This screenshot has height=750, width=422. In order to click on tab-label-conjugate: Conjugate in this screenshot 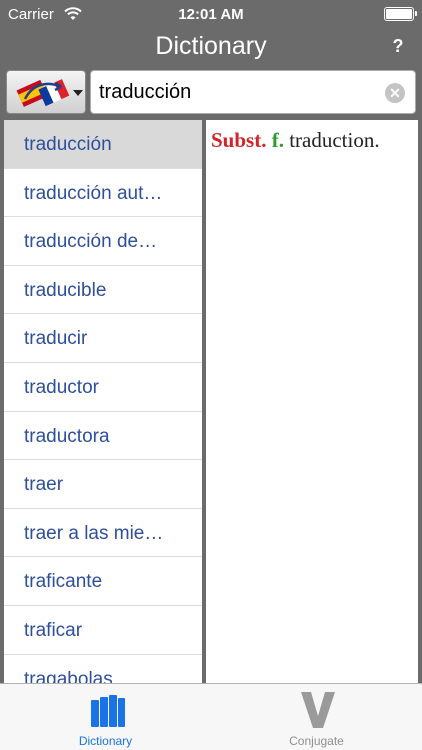, I will do `click(316, 741)`.